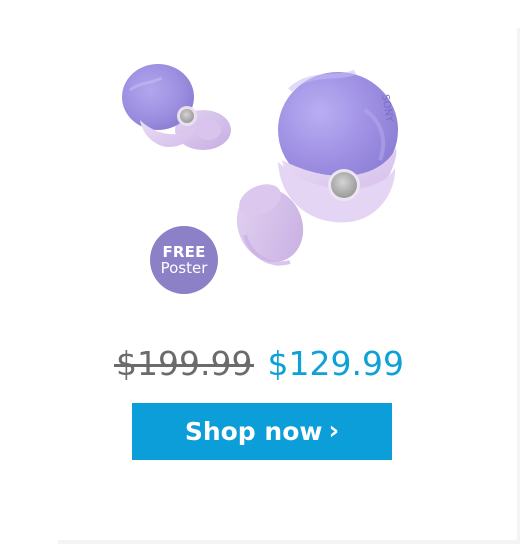  I want to click on shop-now-label: Shop now, so click(253, 431).